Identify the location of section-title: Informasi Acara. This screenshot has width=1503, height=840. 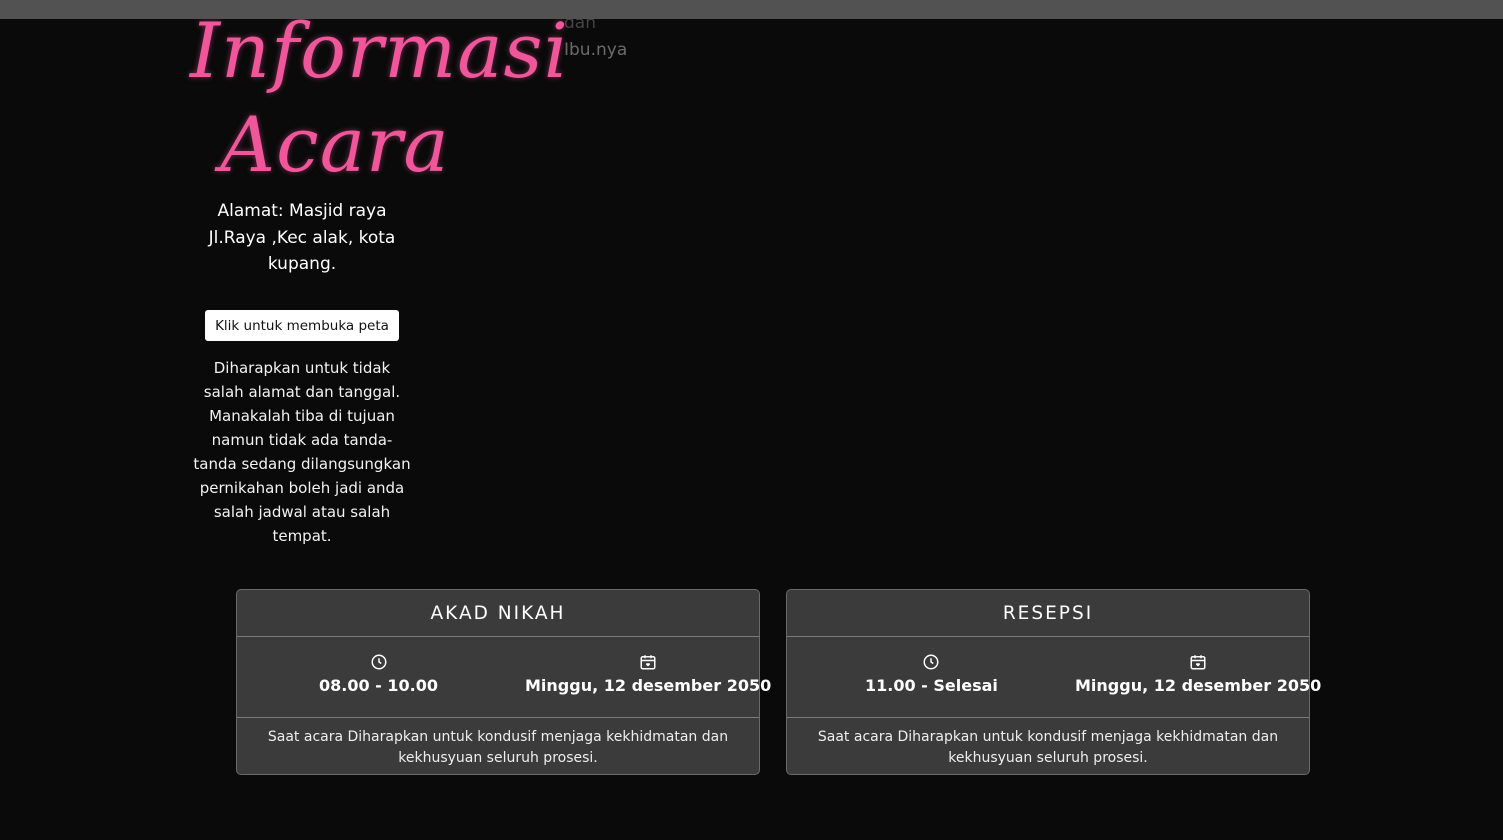
(379, 98).